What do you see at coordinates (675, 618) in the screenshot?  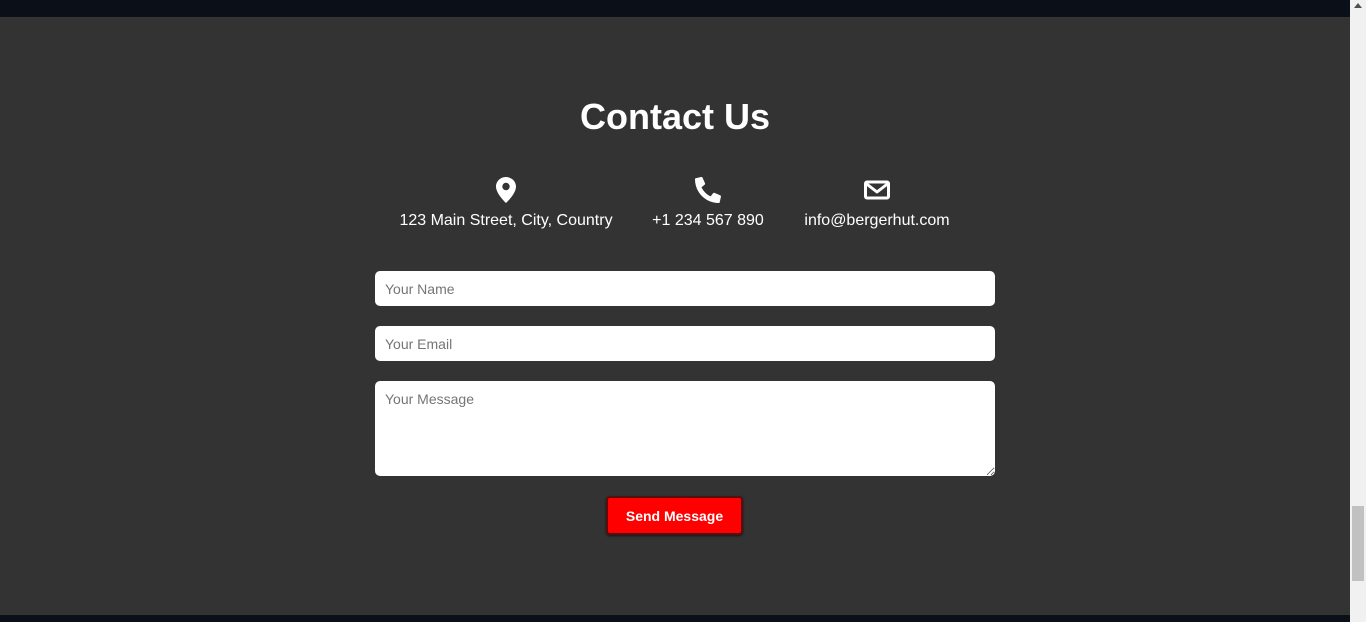 I see `footer-strip` at bounding box center [675, 618].